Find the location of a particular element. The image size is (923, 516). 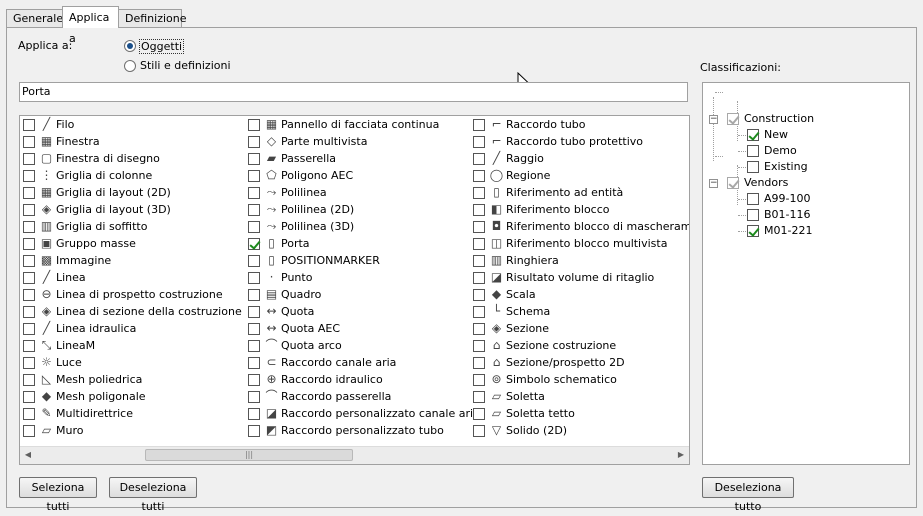

multiview-part-icon: ◇ is located at coordinates (271, 141).